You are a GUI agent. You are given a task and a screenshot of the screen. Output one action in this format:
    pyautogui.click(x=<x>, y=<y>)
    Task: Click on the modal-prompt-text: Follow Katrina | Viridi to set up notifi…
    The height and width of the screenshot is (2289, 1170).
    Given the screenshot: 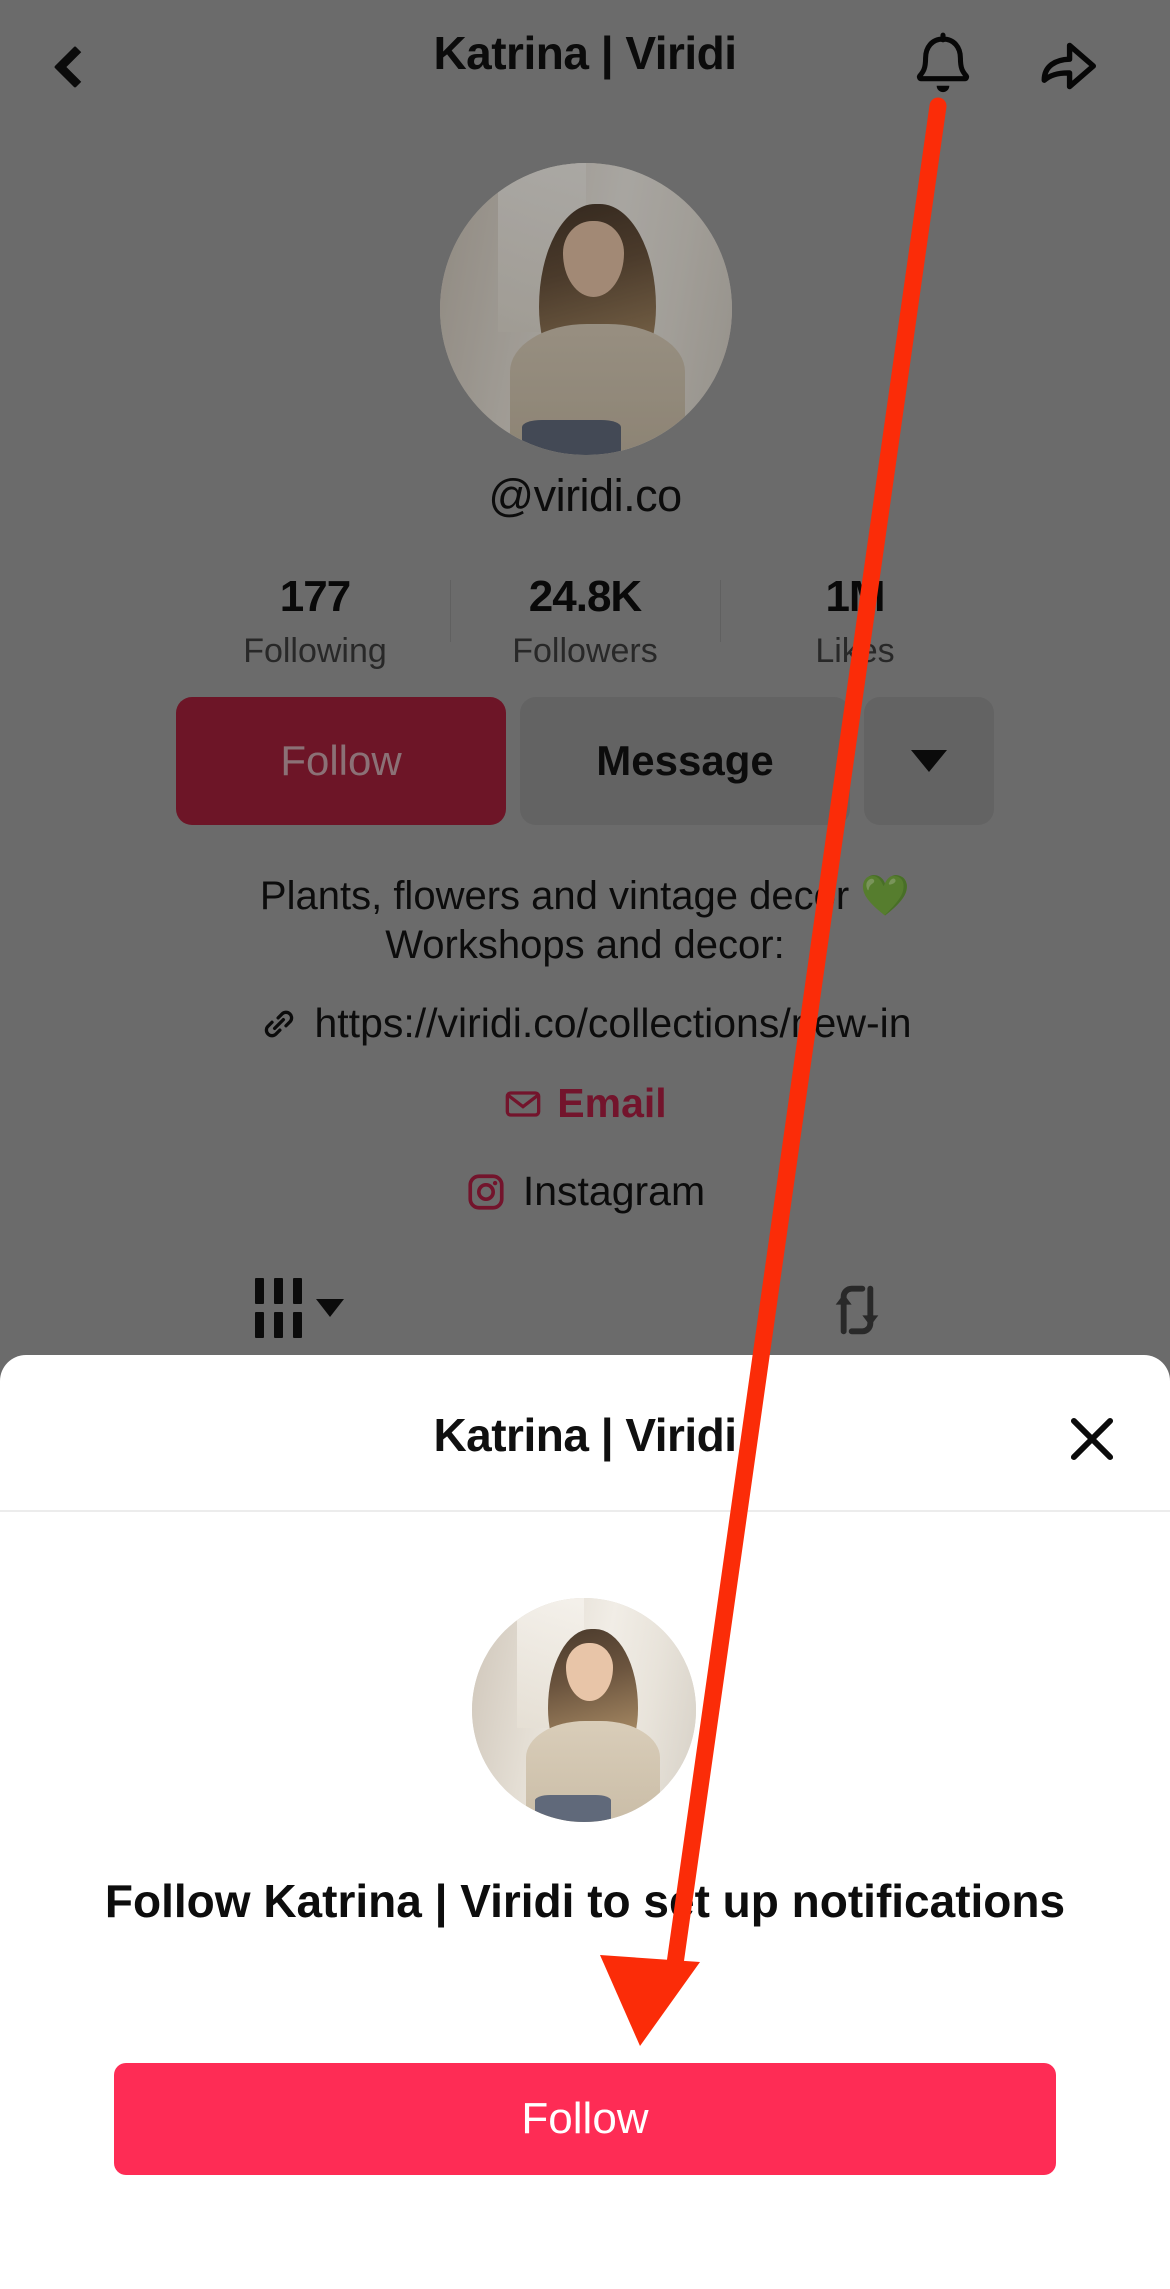 What is the action you would take?
    pyautogui.click(x=585, y=1901)
    